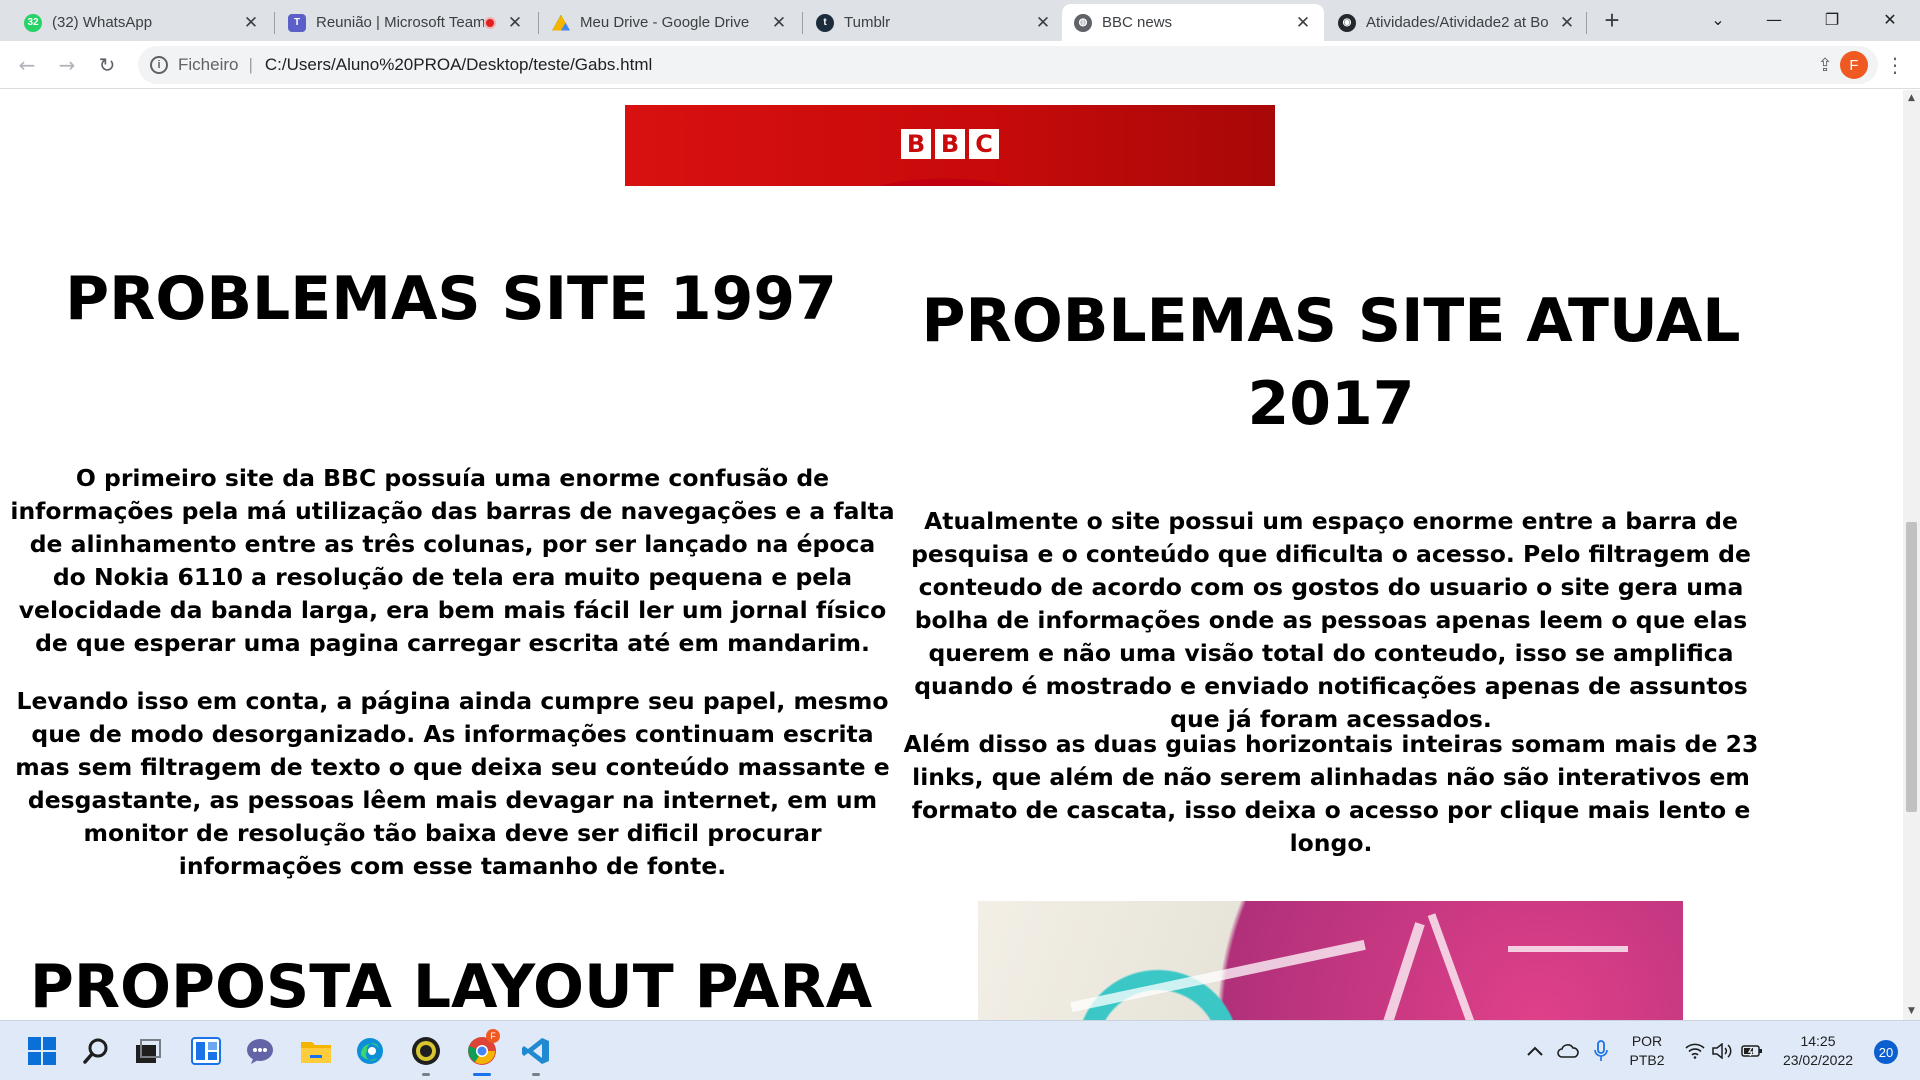 The image size is (1920, 1080). I want to click on scroll-down-arrow-icon: ▼, so click(1911, 1011).